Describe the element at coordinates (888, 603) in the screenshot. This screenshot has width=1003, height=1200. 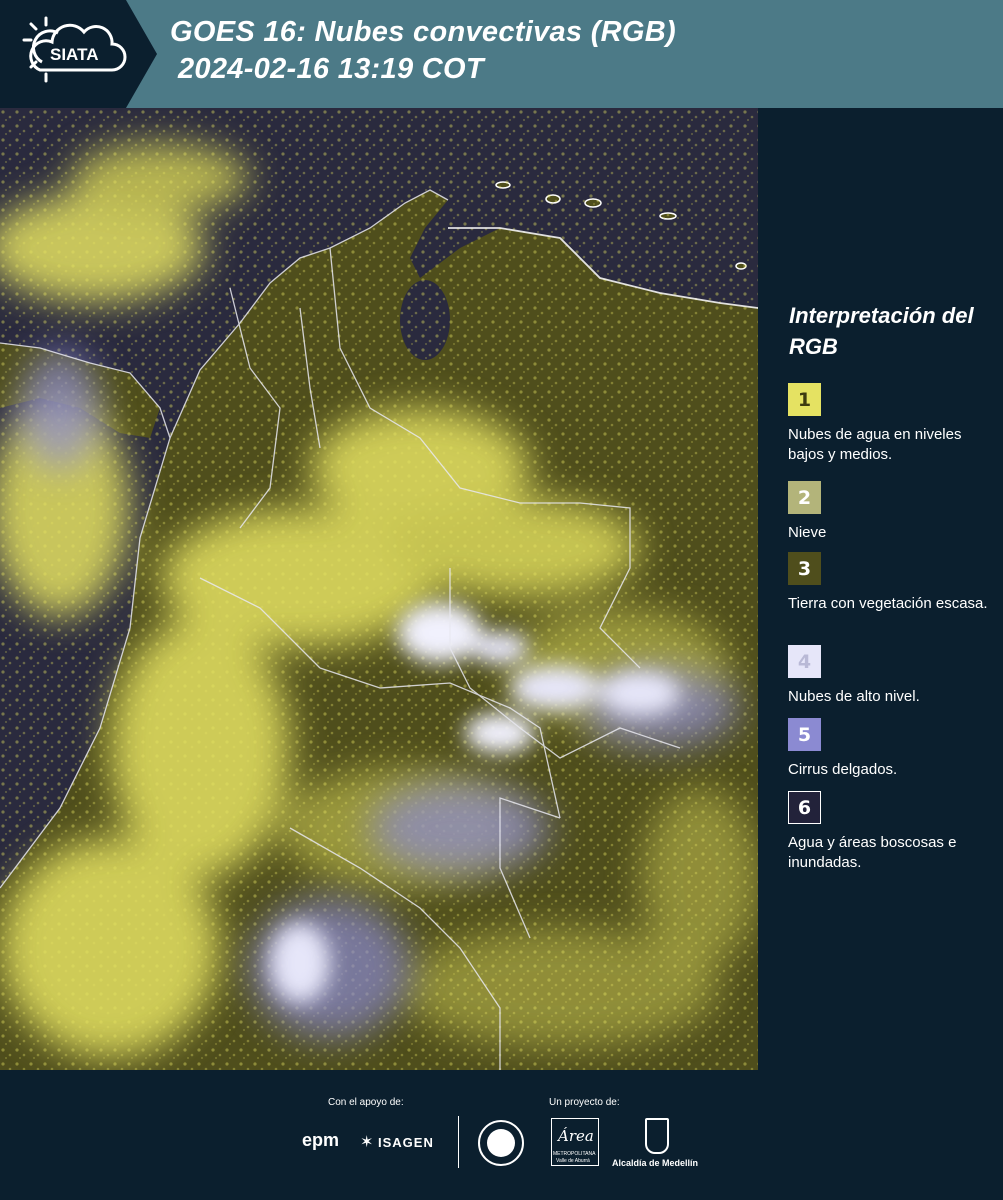
I see `legend-label: Tierra con vegetación escasa.` at that location.